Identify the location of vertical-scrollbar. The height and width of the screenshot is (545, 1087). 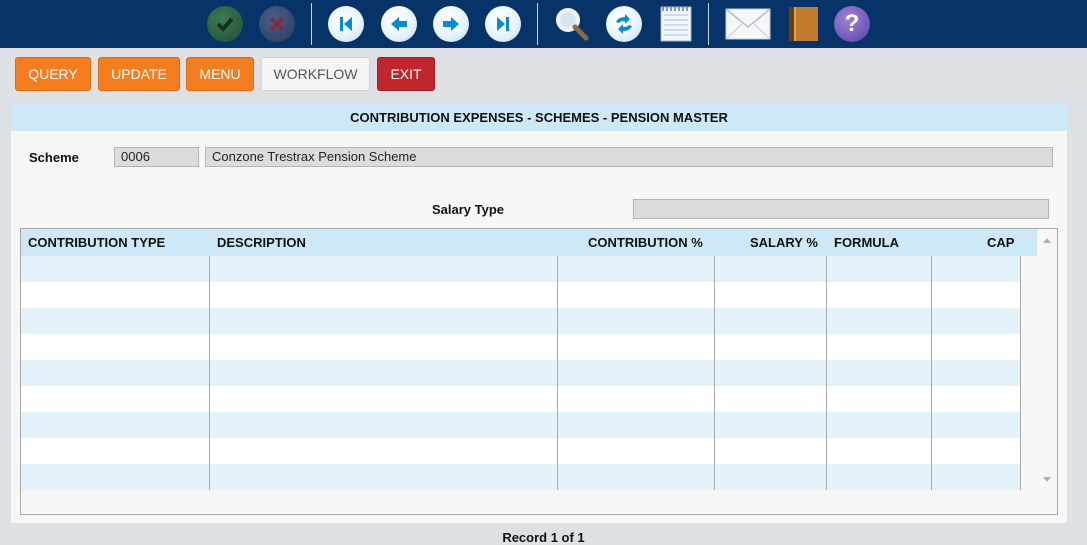
(1047, 371).